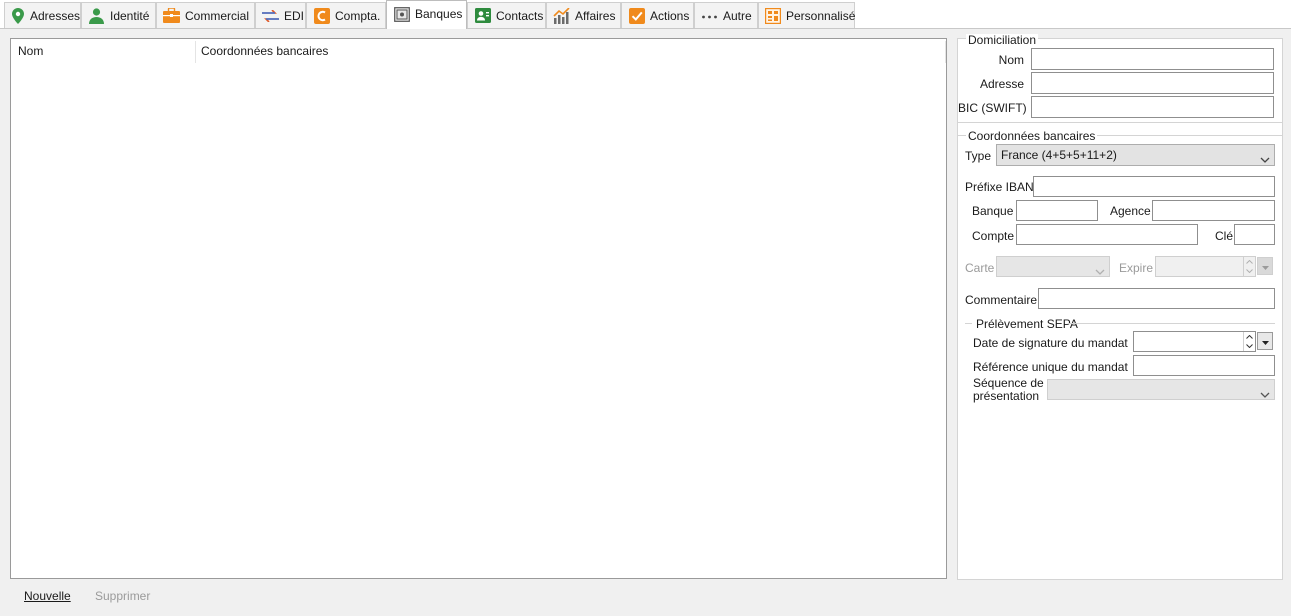  Describe the element at coordinates (1050, 367) in the screenshot. I see `mandate-reference-label: Référence unique du mandat` at that location.